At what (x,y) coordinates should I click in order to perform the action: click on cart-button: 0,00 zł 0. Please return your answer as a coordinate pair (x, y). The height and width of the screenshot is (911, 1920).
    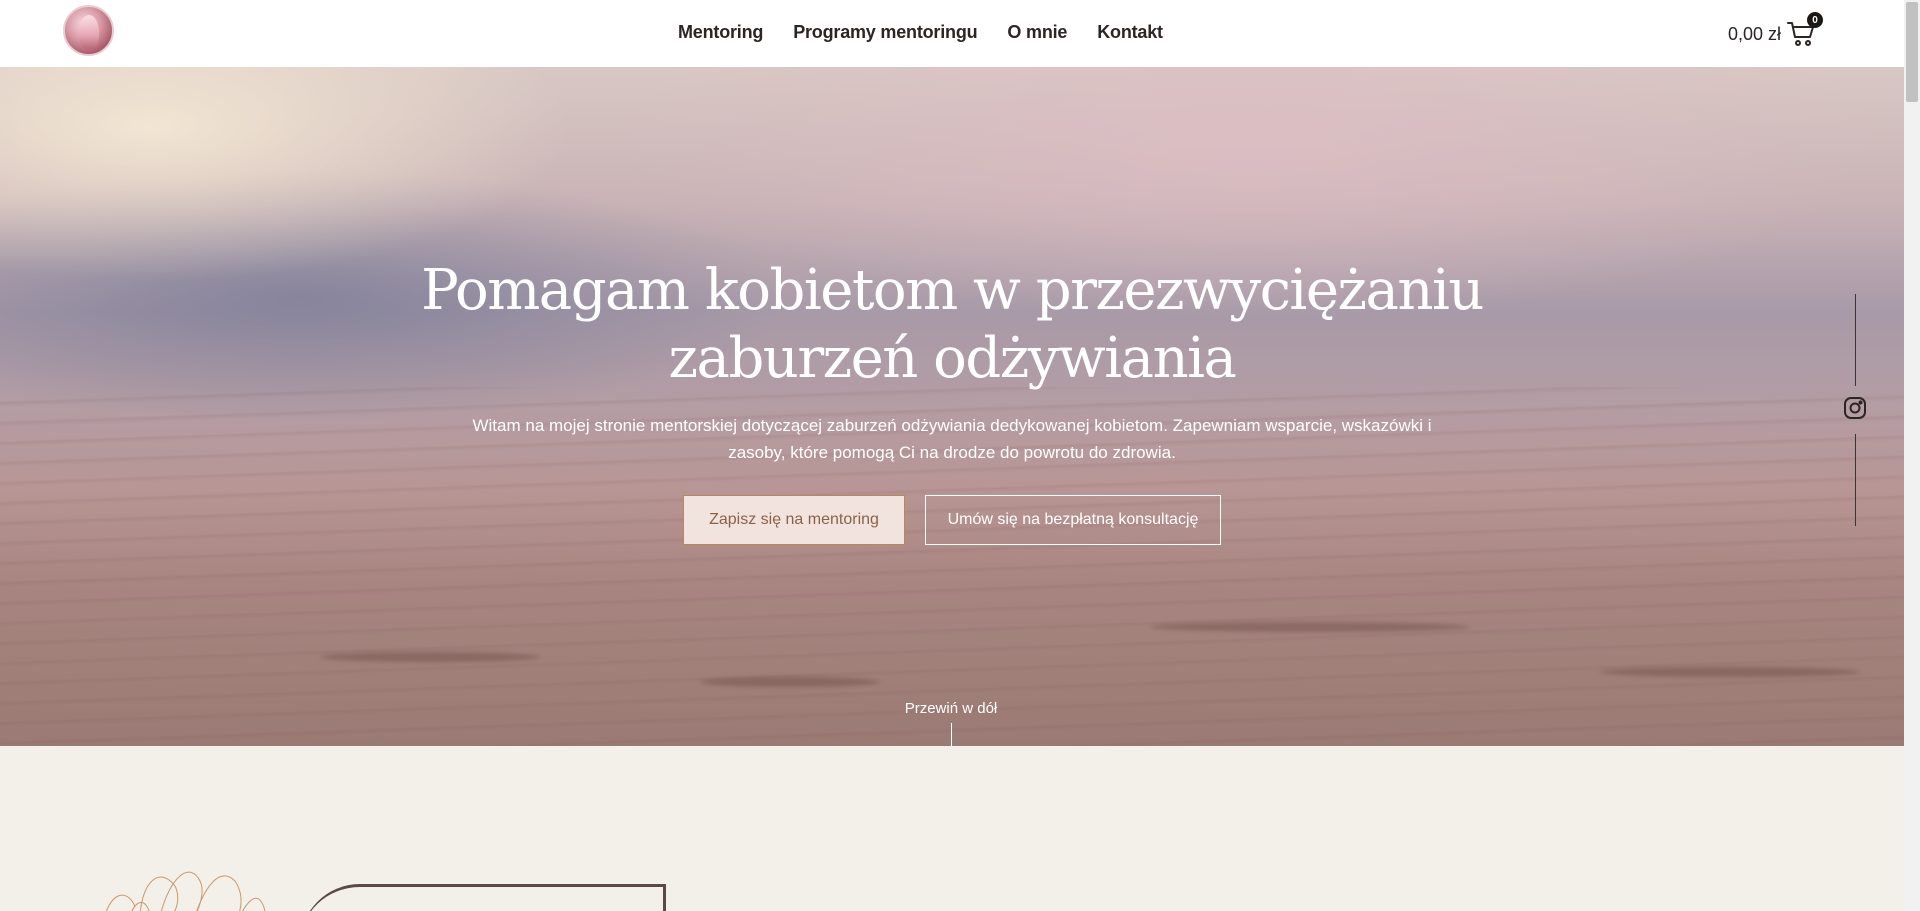
    Looking at the image, I should click on (1776, 30).